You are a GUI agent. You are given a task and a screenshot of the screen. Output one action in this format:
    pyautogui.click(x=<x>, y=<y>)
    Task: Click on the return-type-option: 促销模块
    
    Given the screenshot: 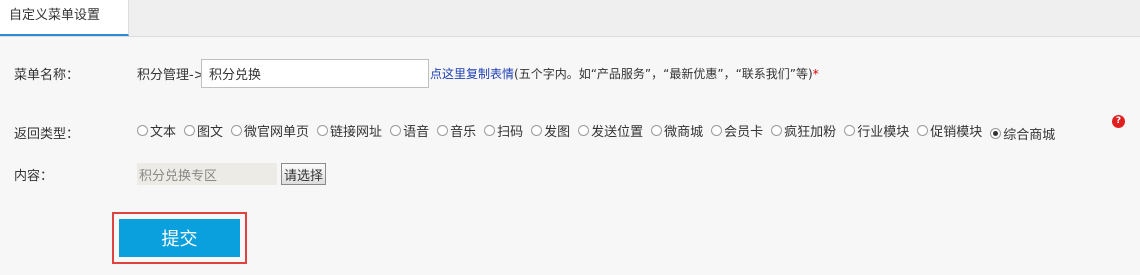 What is the action you would take?
    pyautogui.click(x=949, y=130)
    